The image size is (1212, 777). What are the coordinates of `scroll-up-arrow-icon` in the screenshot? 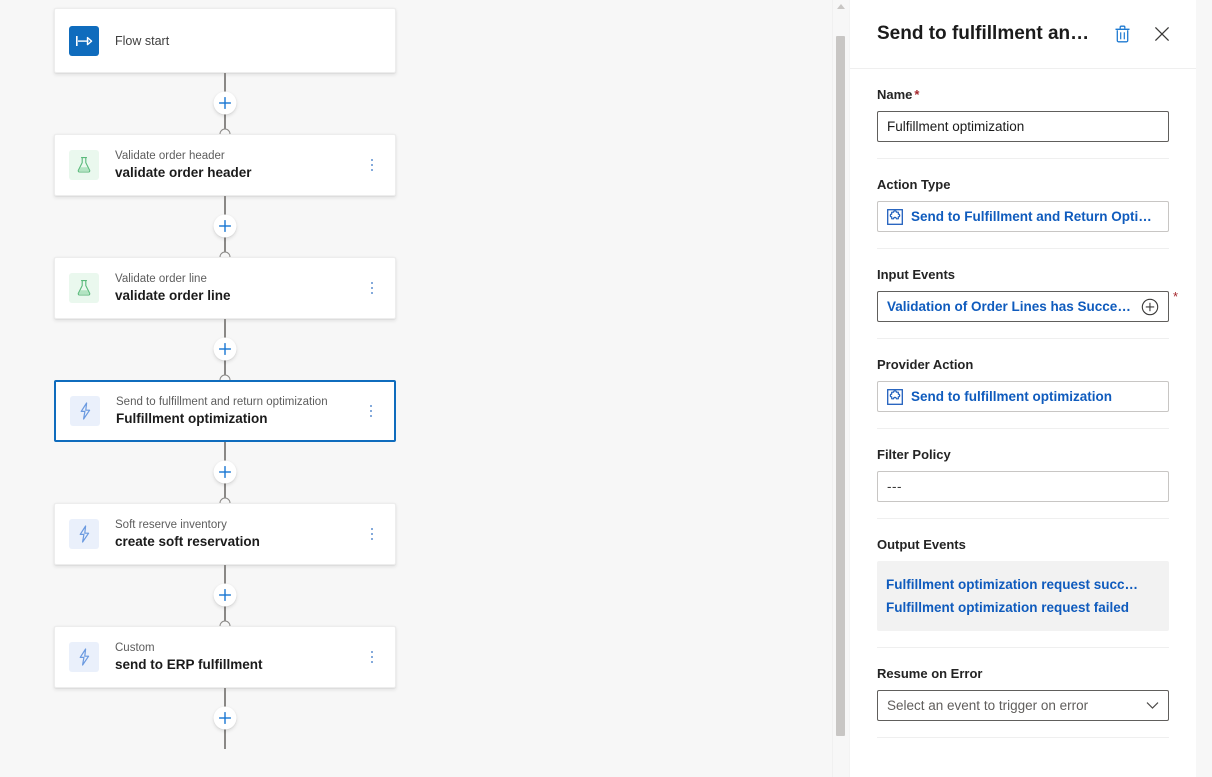 It's located at (840, 6).